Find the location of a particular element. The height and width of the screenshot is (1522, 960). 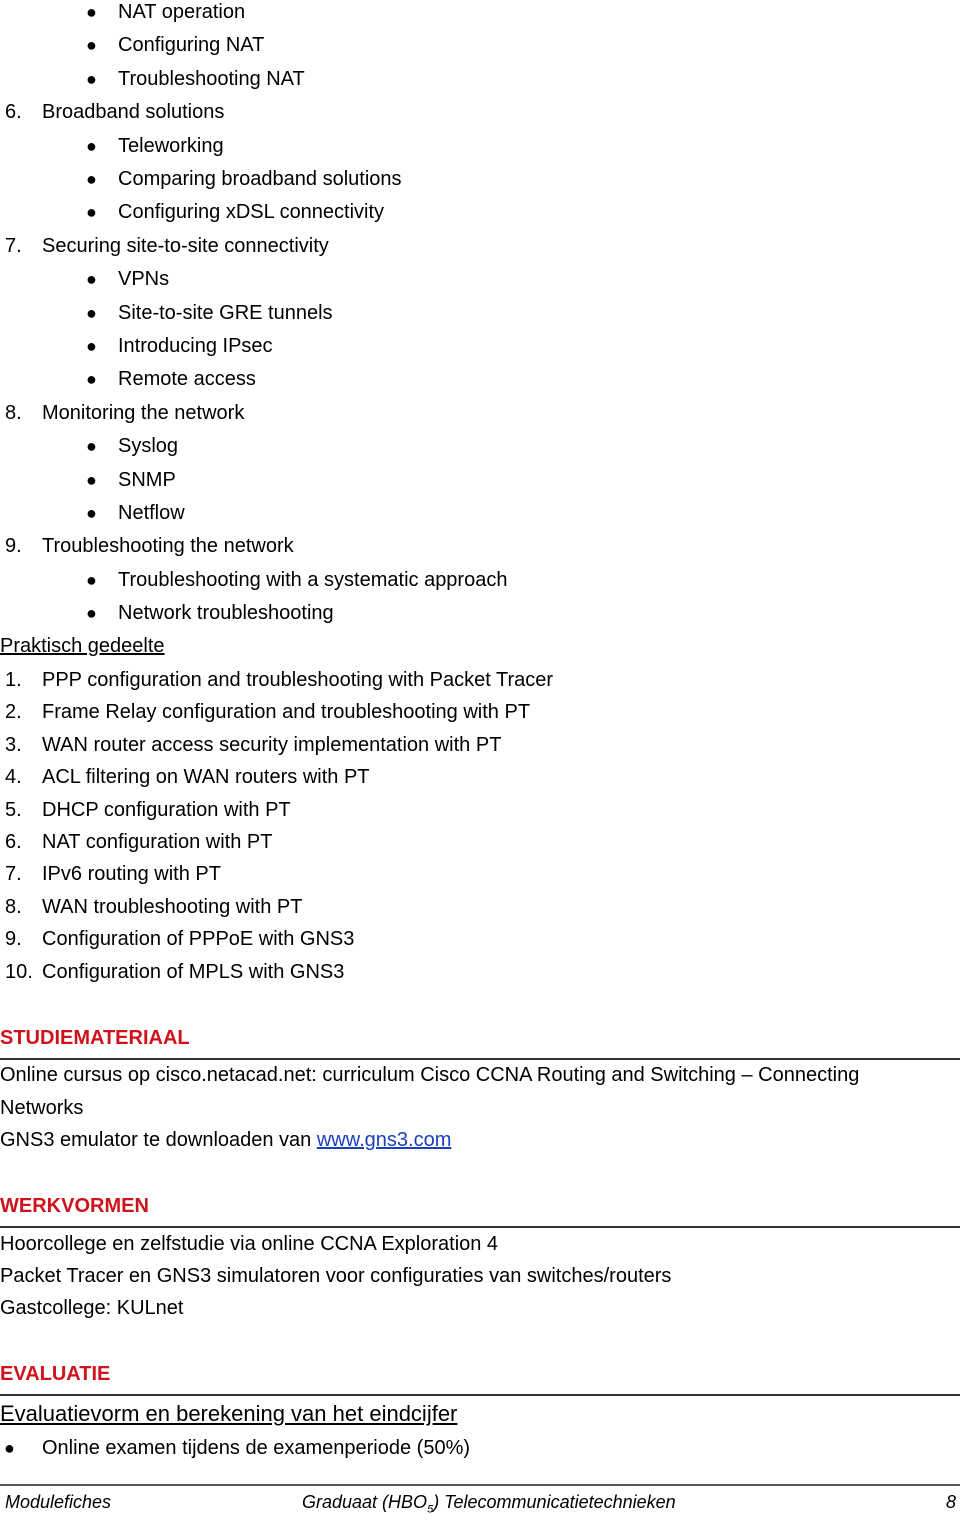

werkvormen-line: Gastcollege: KULnet is located at coordinates (92, 1308).